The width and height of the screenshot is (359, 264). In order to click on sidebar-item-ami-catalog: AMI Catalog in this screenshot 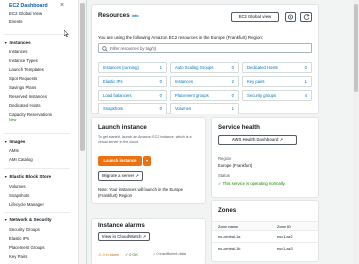, I will do `click(21, 159)`.